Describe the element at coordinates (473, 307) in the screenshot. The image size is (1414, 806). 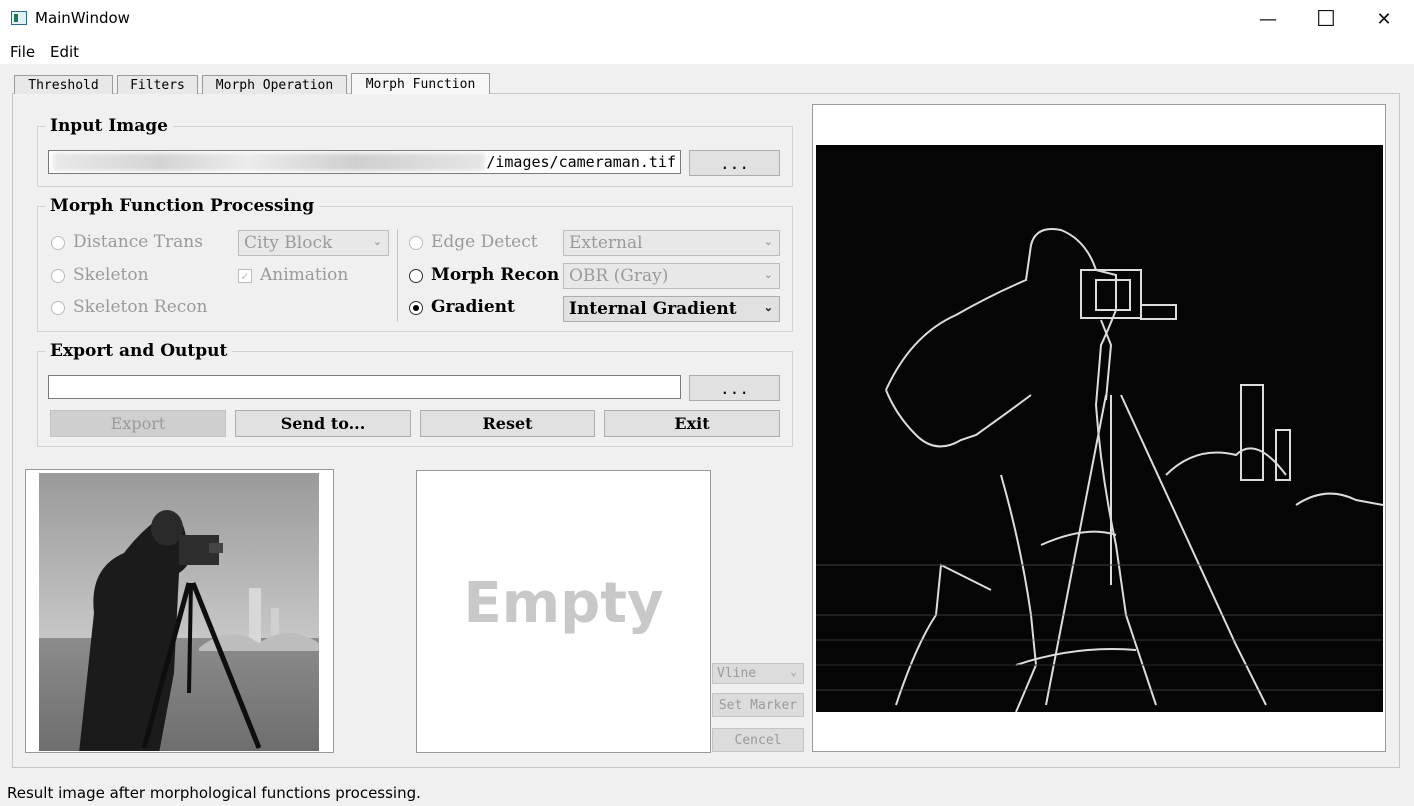
I see `gradient-label: Gradient` at that location.